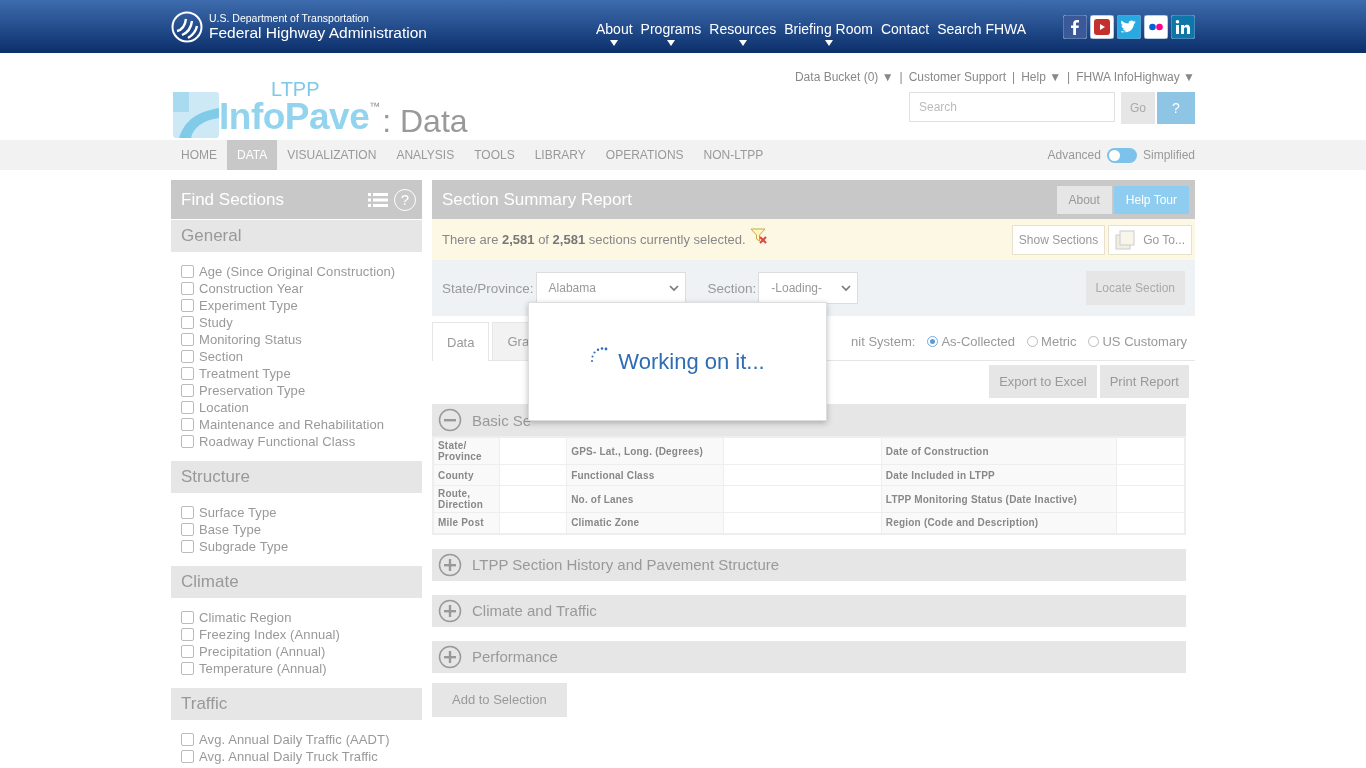  I want to click on selection-notice: There are 2,581 of 2,581 sections currently selected., so click(594, 239).